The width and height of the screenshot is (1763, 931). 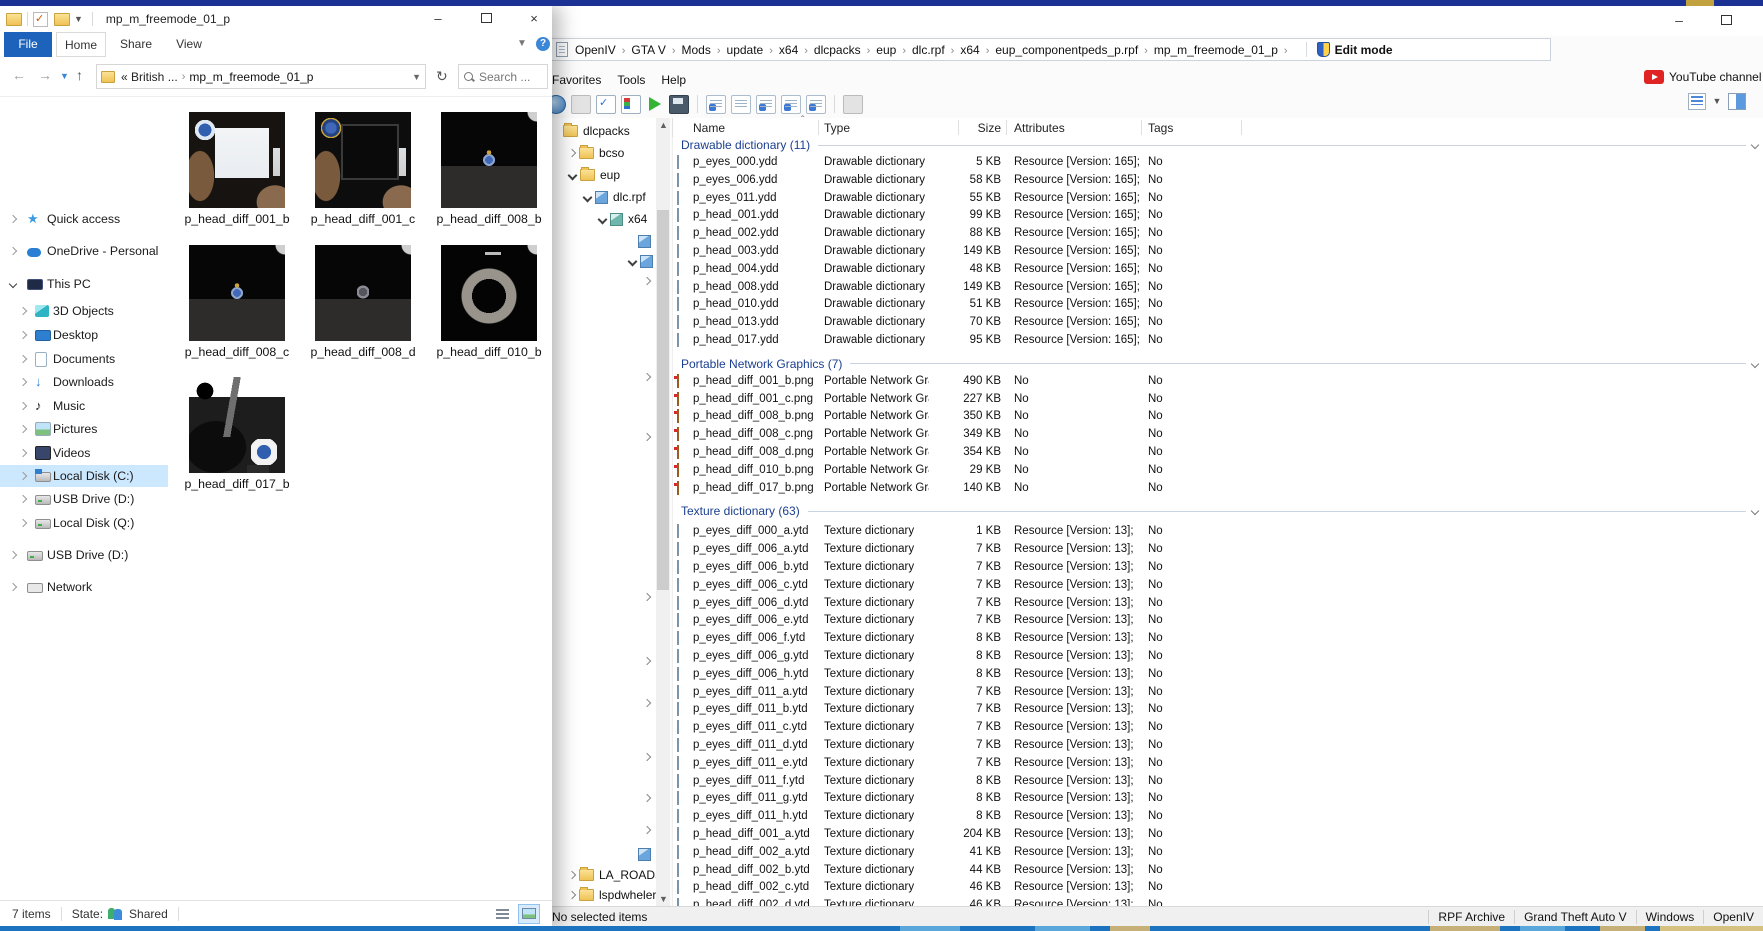 I want to click on sidebar-item-videos: Videos, so click(x=84, y=453).